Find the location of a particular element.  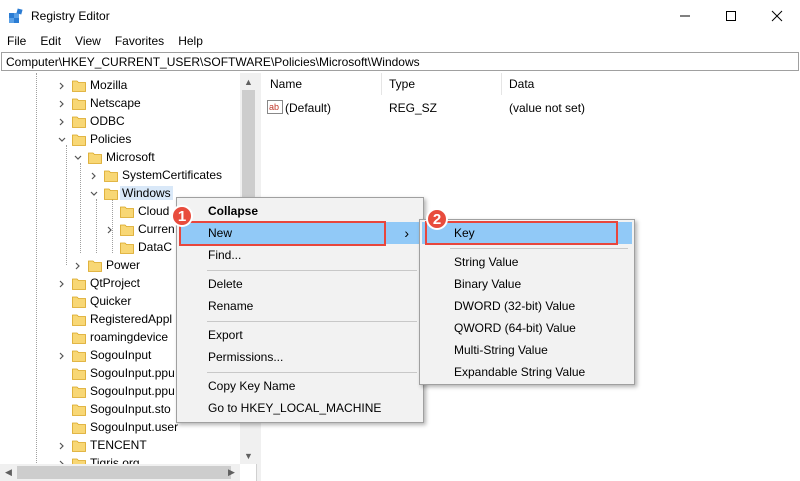

scroll-left-icon: ◀ is located at coordinates (8, 472).